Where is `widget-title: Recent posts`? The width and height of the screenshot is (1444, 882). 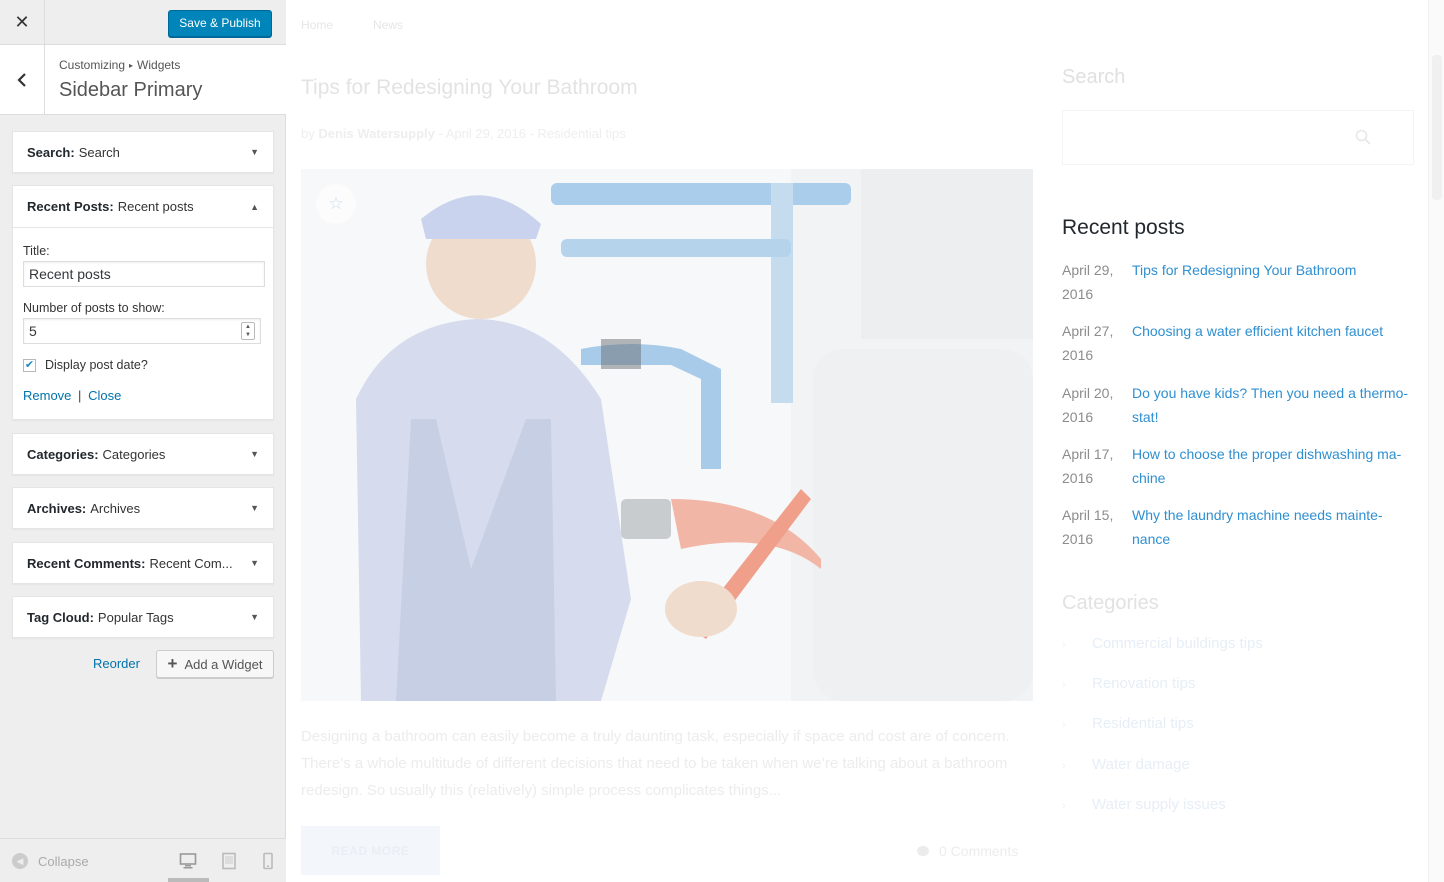 widget-title: Recent posts is located at coordinates (155, 206).